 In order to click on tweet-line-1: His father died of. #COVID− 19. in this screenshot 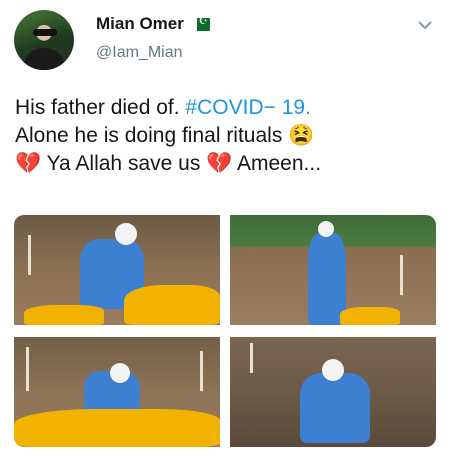, I will do `click(227, 108)`.